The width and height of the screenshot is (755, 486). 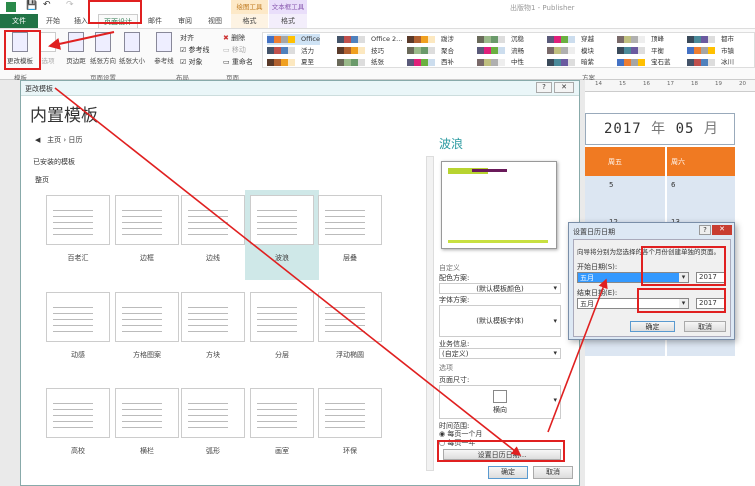 I want to click on arrow-to-change-template, so click(x=81, y=40).